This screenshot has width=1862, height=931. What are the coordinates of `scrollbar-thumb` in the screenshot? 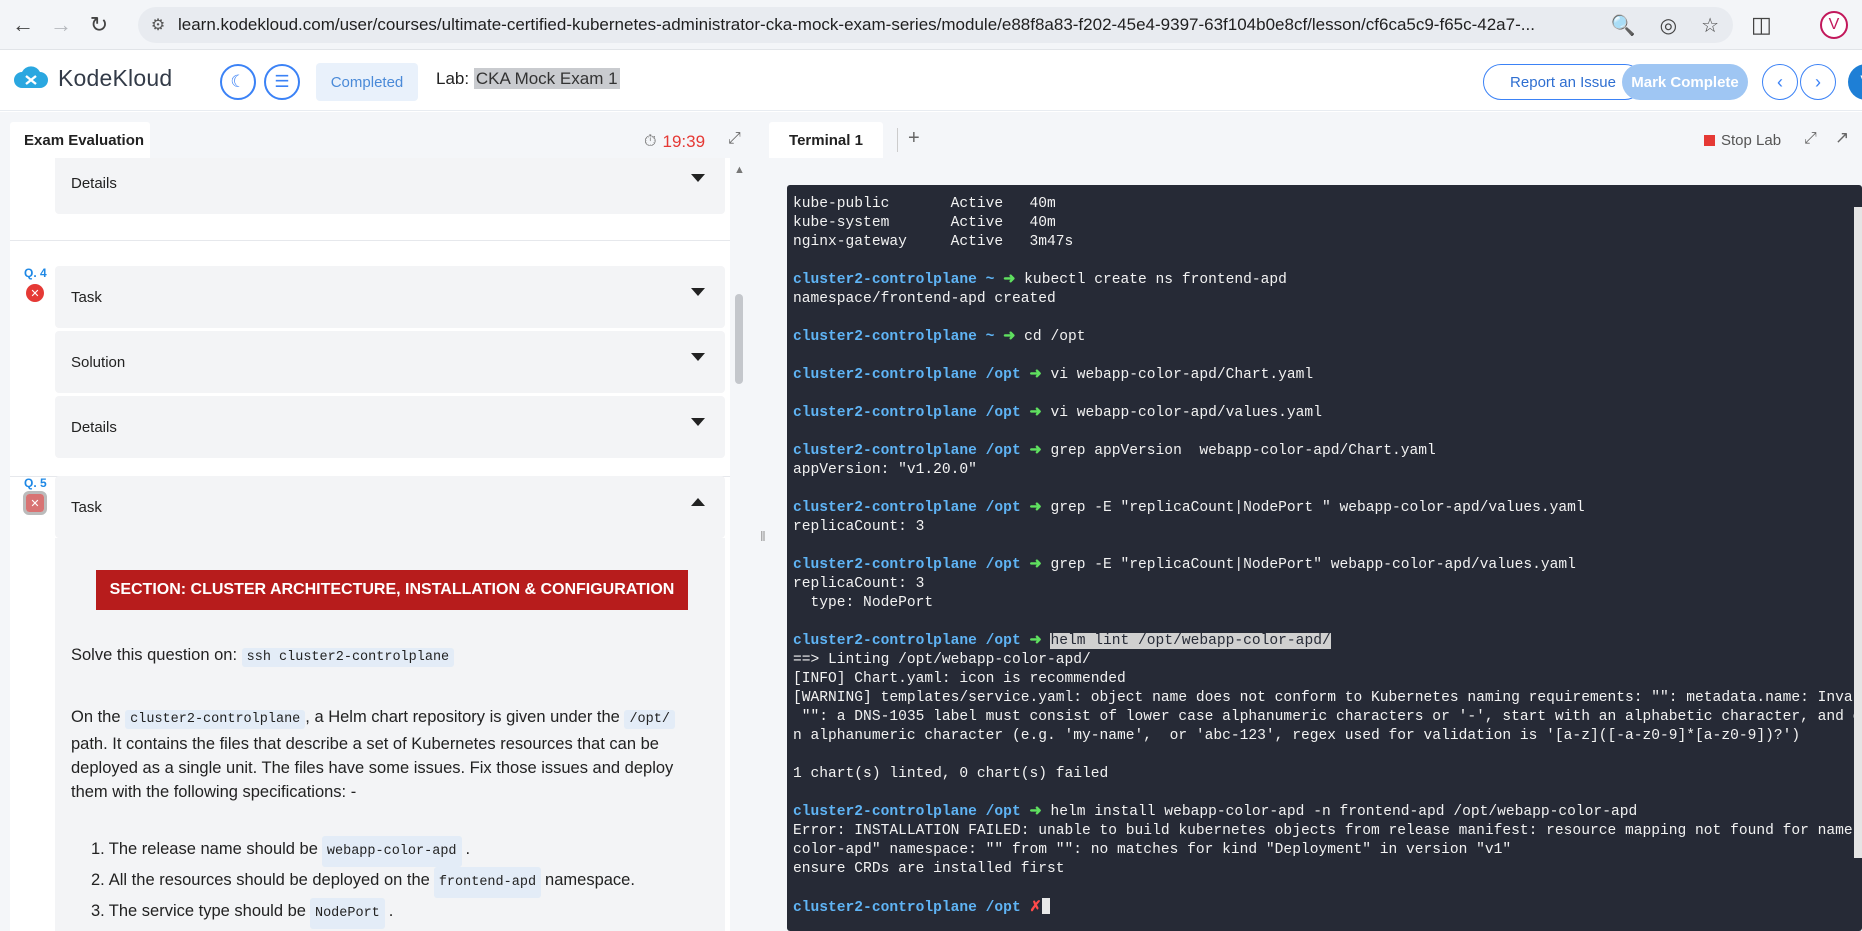 It's located at (739, 339).